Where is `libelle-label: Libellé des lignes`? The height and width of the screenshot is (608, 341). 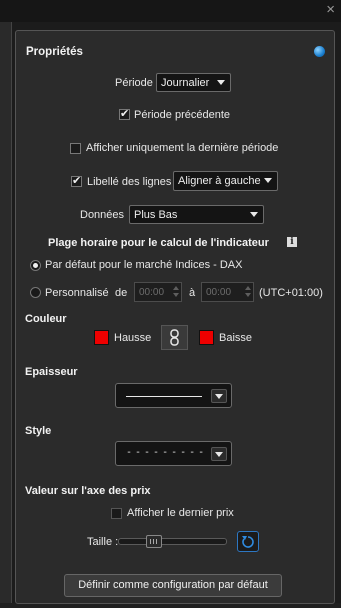
libelle-label: Libellé des lignes is located at coordinates (129, 182).